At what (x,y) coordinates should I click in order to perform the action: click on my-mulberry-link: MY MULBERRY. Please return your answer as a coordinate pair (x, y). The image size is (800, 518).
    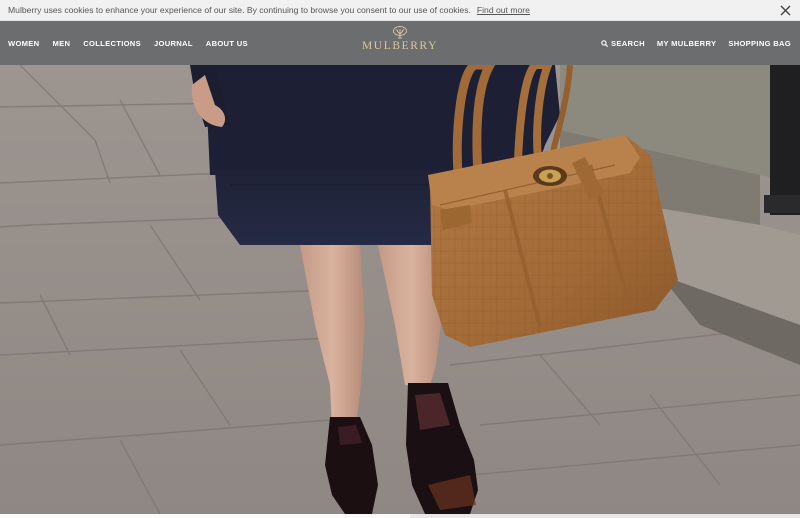
    Looking at the image, I should click on (686, 43).